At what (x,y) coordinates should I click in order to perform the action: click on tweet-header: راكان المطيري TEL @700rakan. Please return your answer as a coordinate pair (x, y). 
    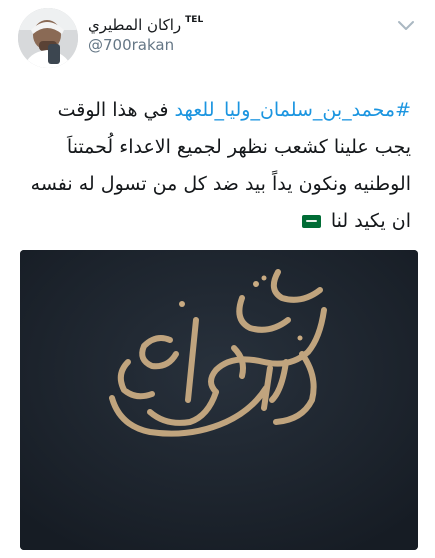
    Looking at the image, I should click on (208, 34).